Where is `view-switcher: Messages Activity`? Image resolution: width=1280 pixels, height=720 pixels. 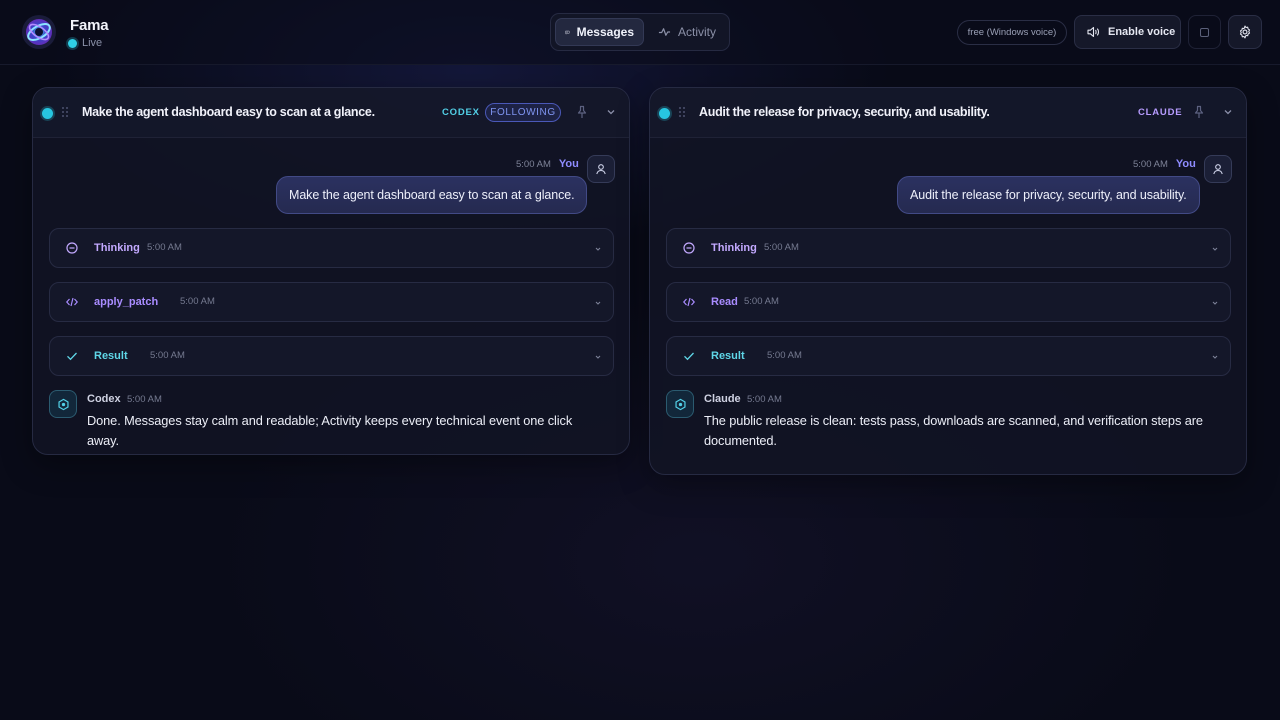
view-switcher: Messages Activity is located at coordinates (640, 32).